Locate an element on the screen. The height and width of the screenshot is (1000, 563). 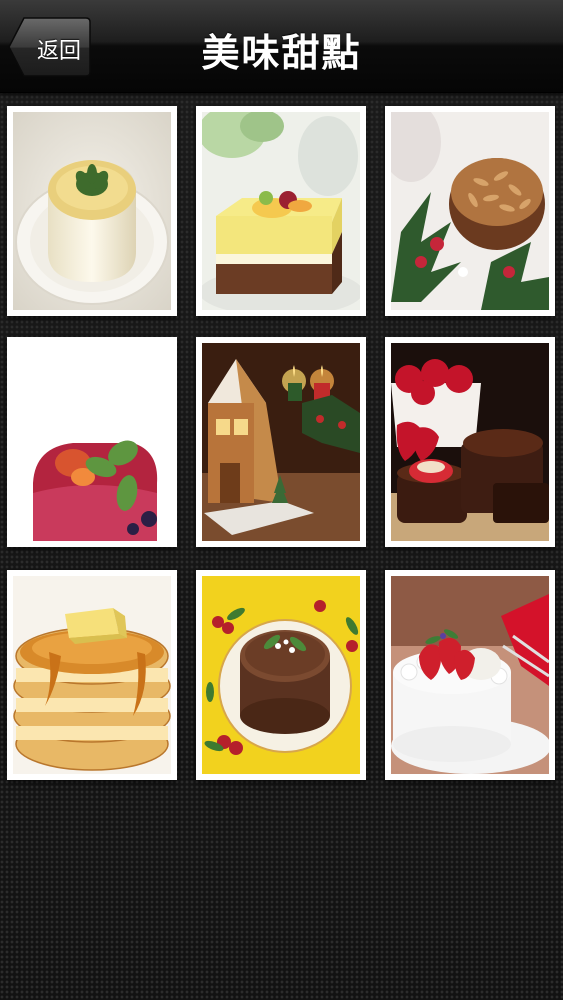
pancake-stack-photo is located at coordinates (92, 675).